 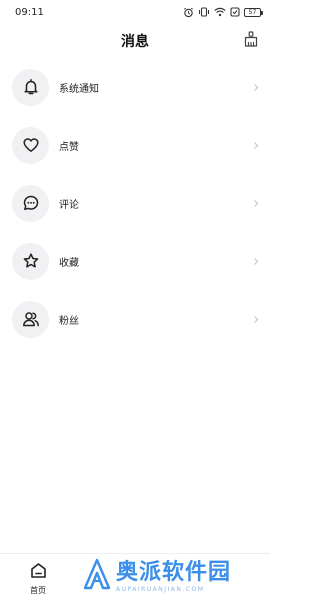 I want to click on broom-icon, so click(x=251, y=41).